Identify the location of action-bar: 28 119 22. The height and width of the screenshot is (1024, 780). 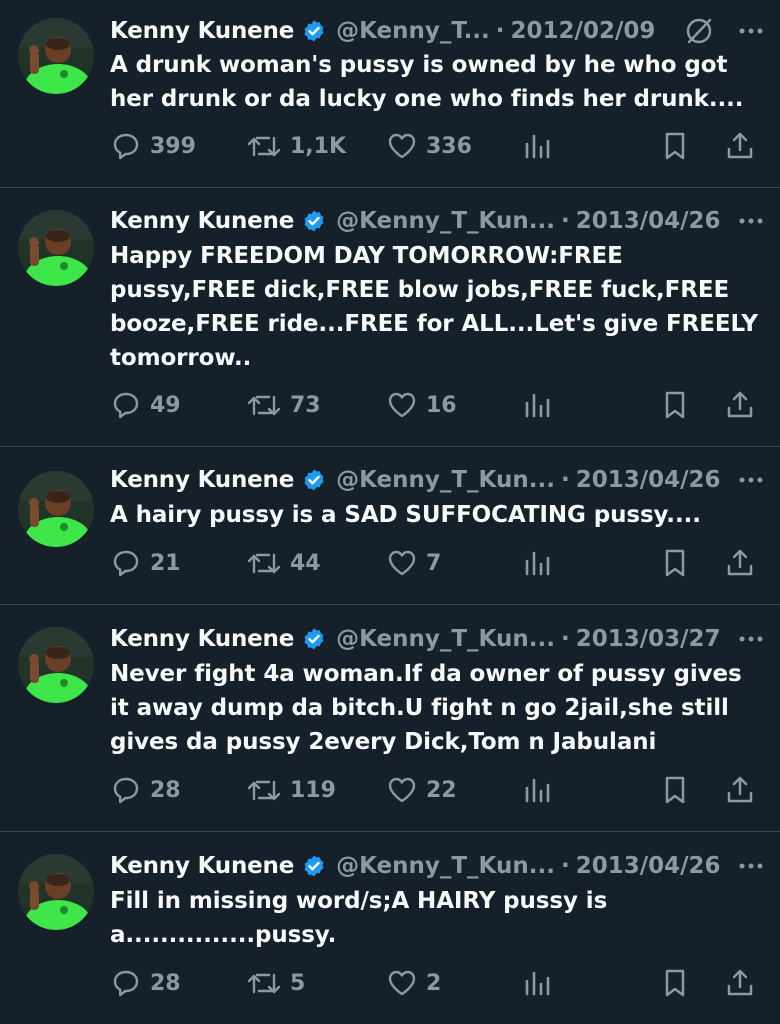
(434, 790).